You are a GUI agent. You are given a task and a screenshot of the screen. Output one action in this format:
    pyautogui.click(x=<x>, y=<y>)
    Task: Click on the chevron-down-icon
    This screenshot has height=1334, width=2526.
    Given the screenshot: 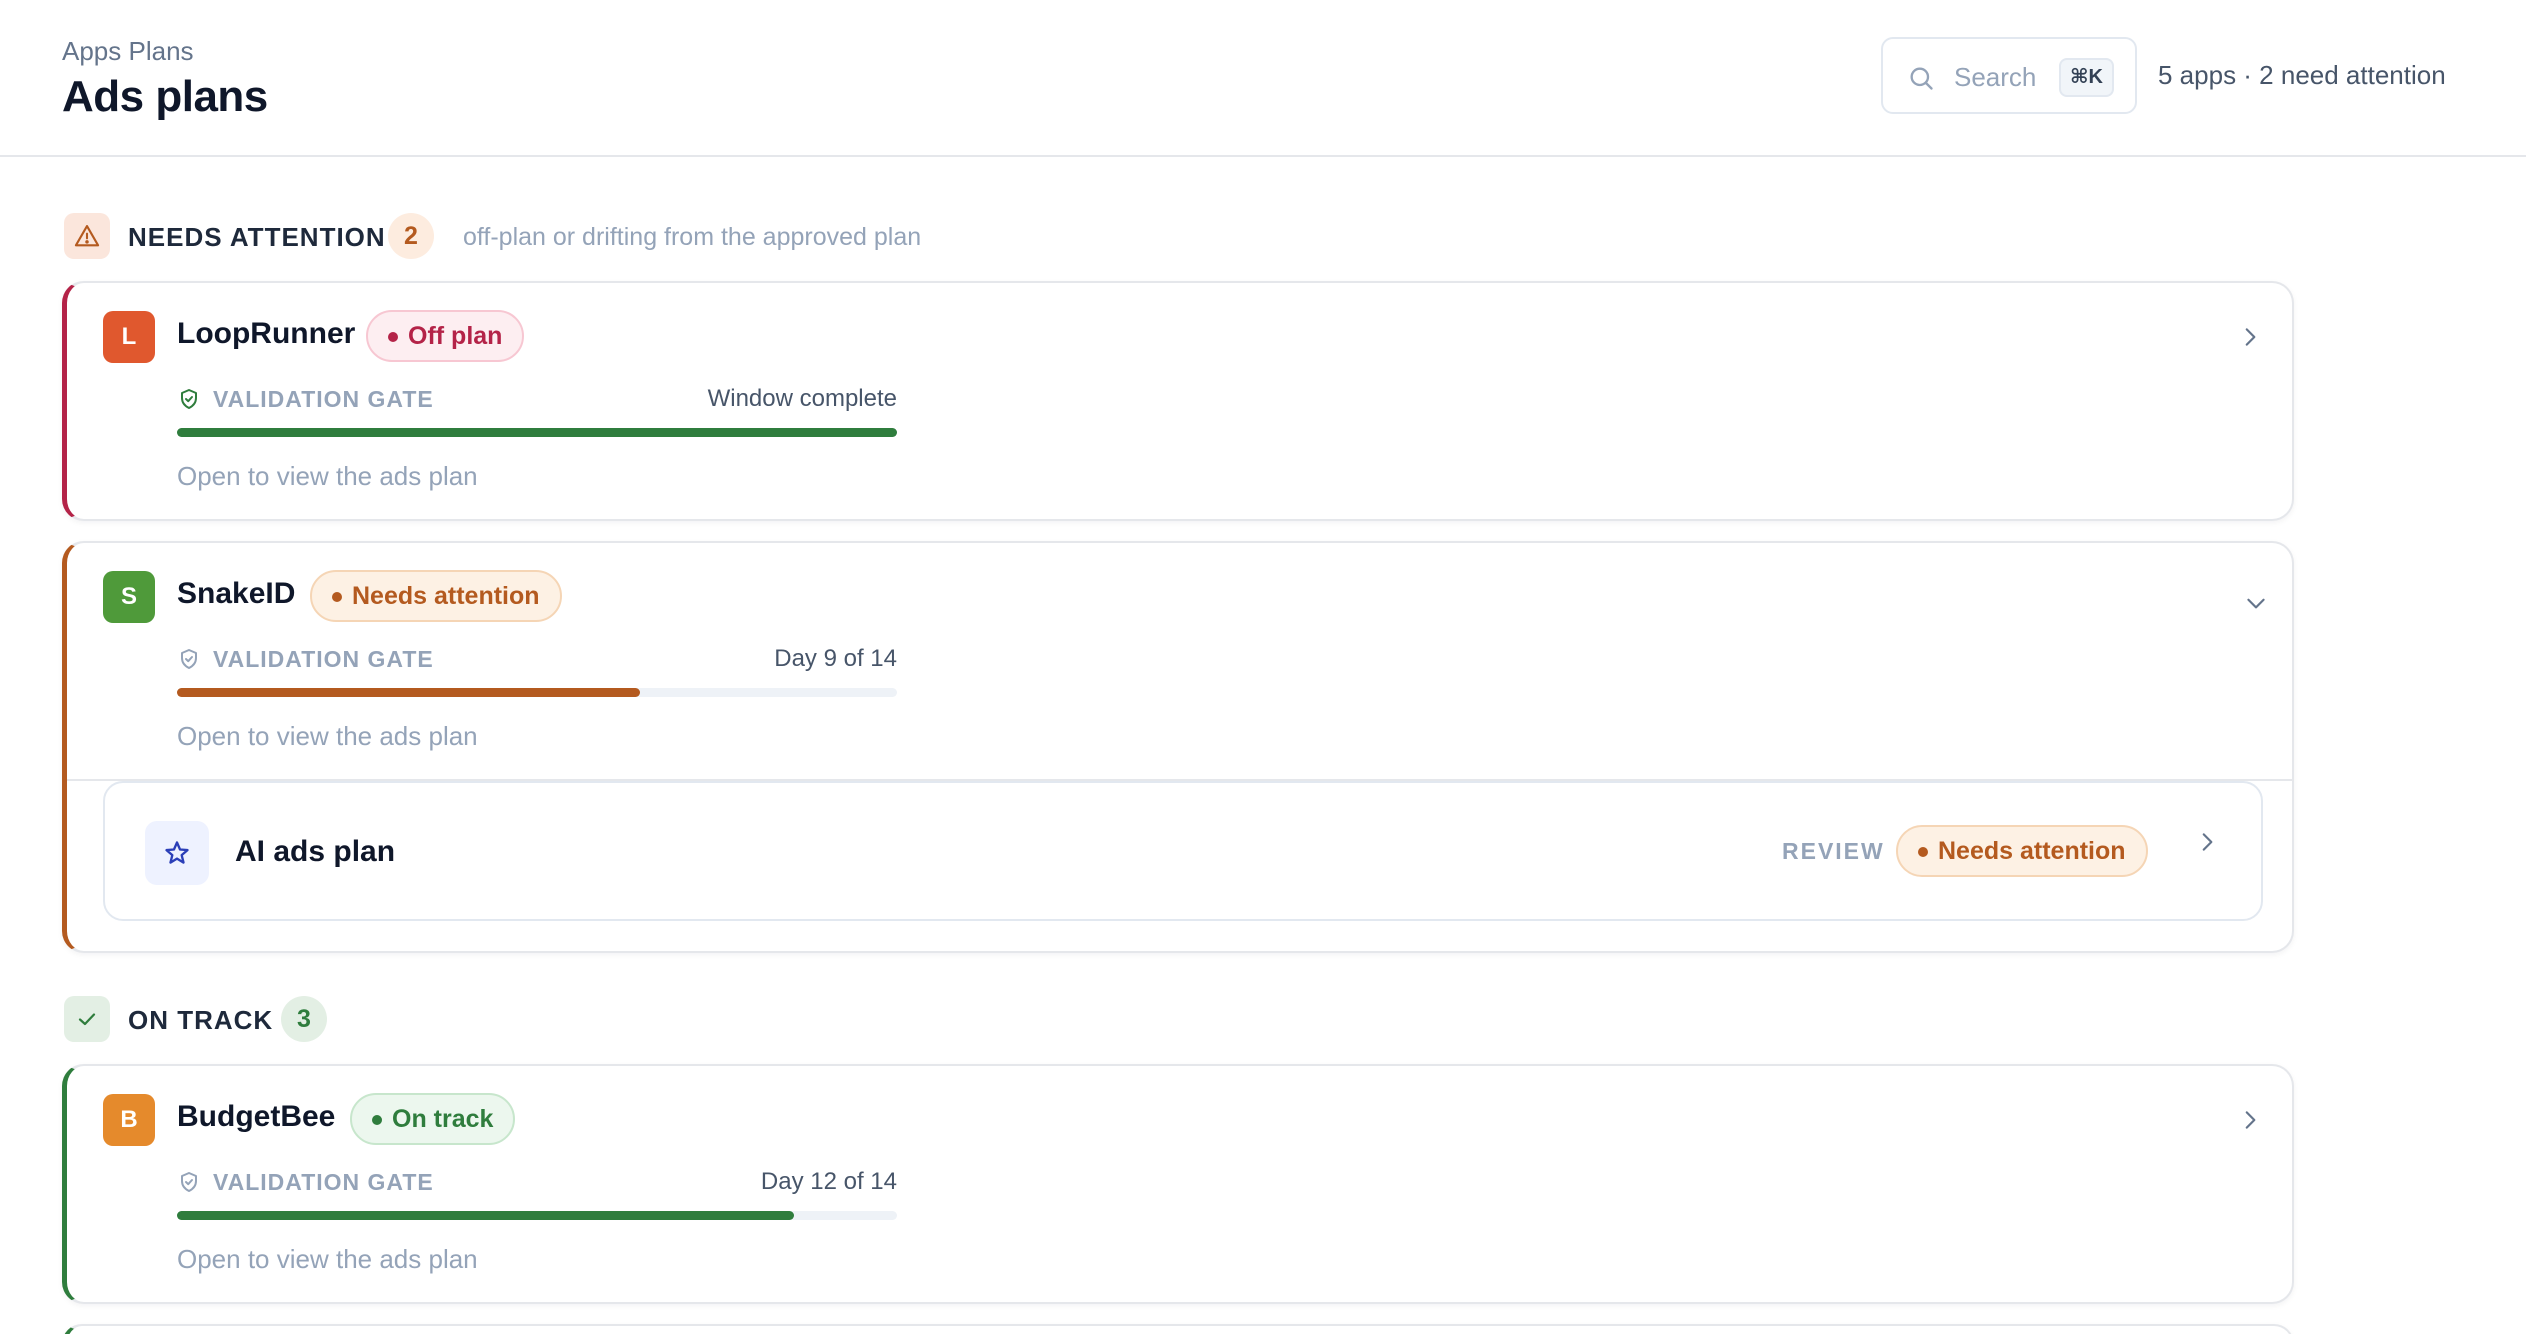 What is the action you would take?
    pyautogui.click(x=2256, y=603)
    